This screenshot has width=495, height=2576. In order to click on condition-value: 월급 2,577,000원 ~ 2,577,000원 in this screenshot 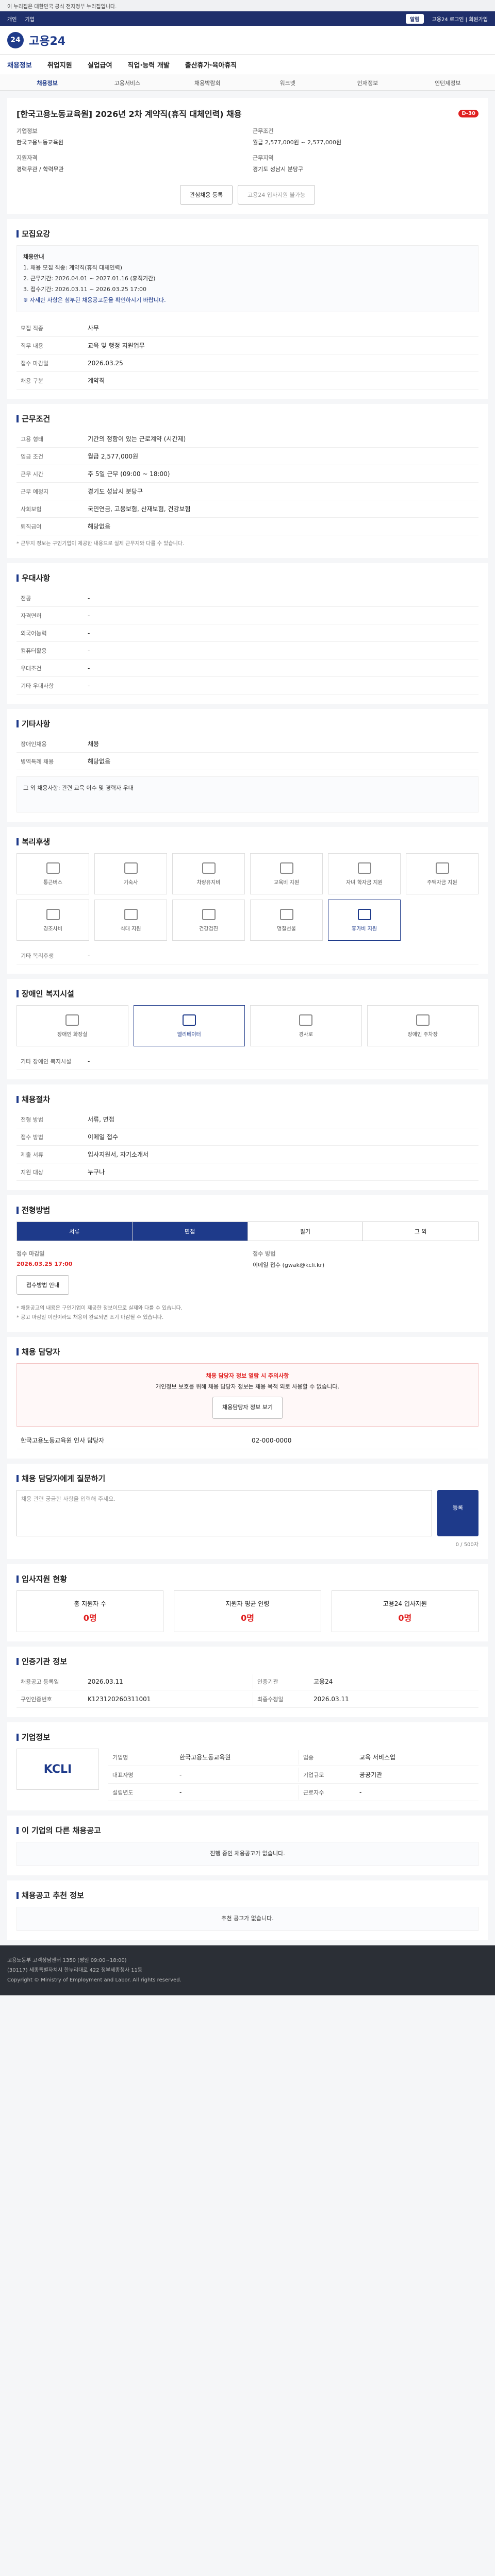, I will do `click(297, 142)`.